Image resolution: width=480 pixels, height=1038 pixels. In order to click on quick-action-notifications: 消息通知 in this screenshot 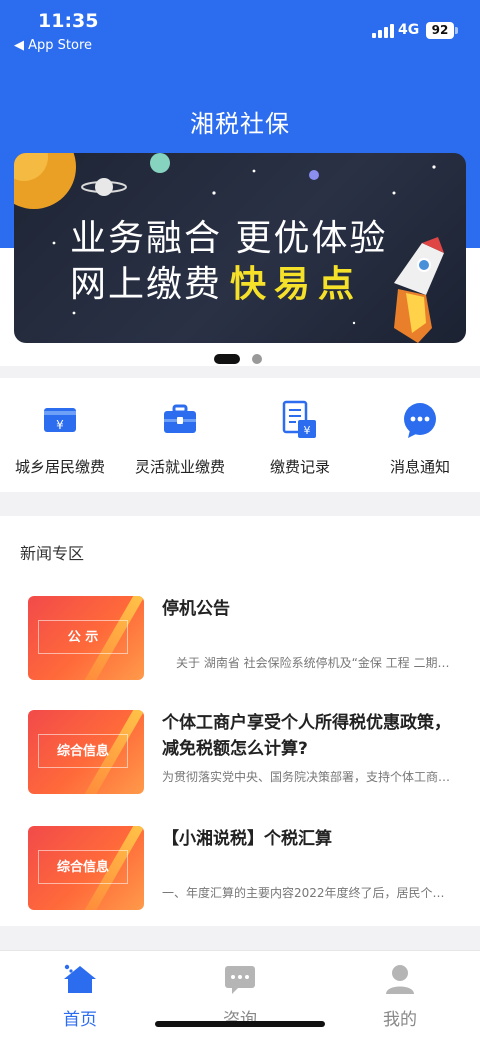, I will do `click(420, 435)`.